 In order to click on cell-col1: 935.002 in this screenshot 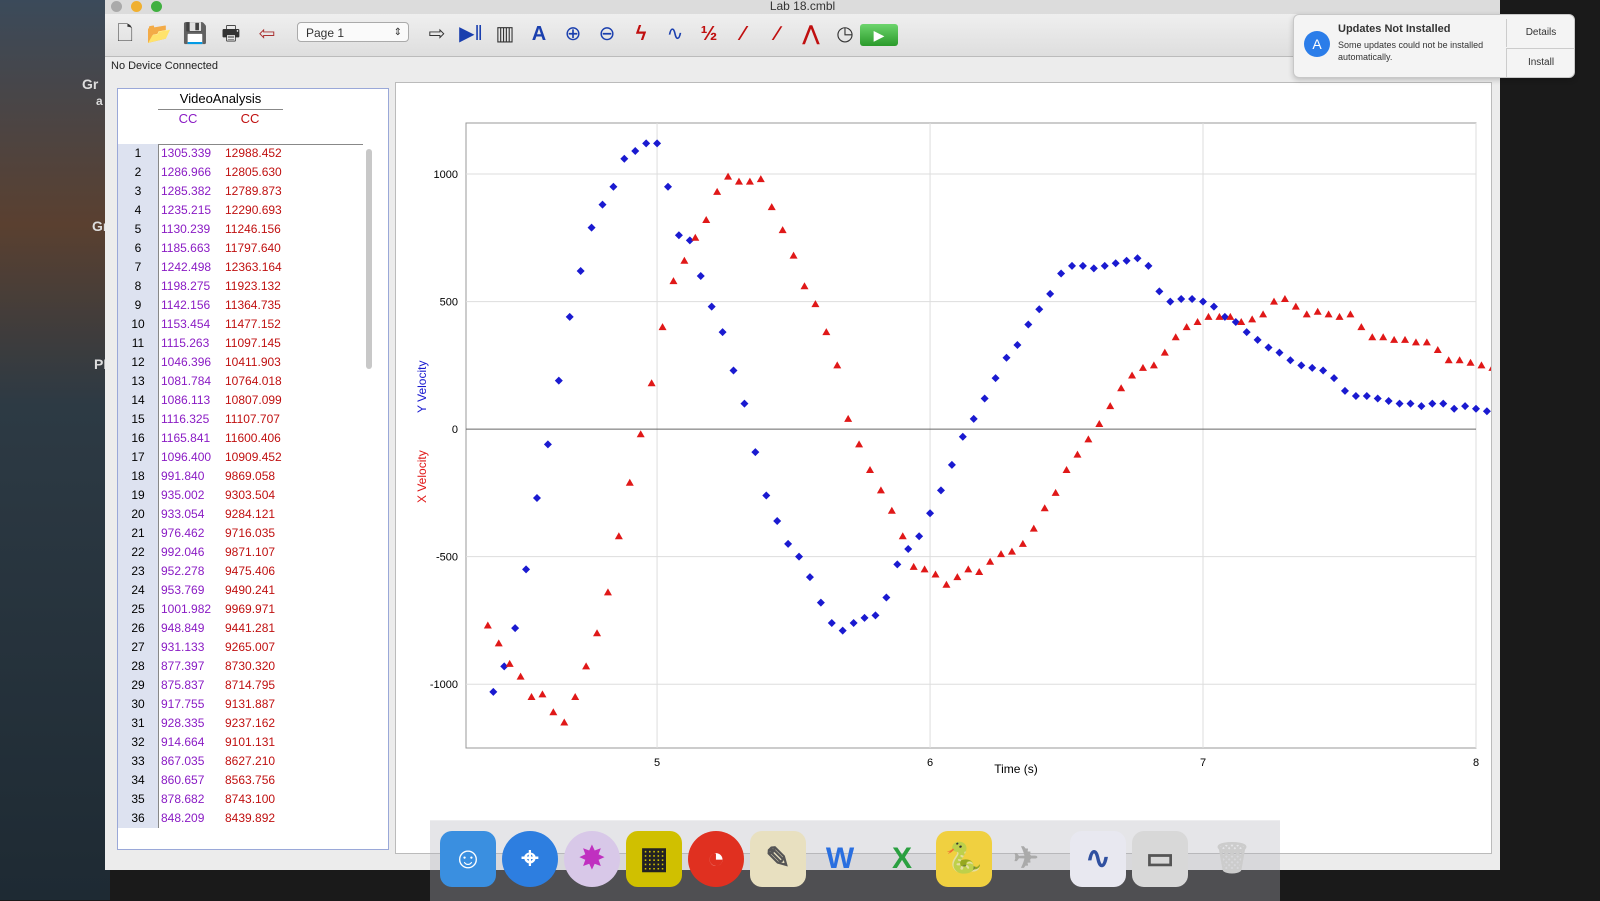, I will do `click(191, 495)`.